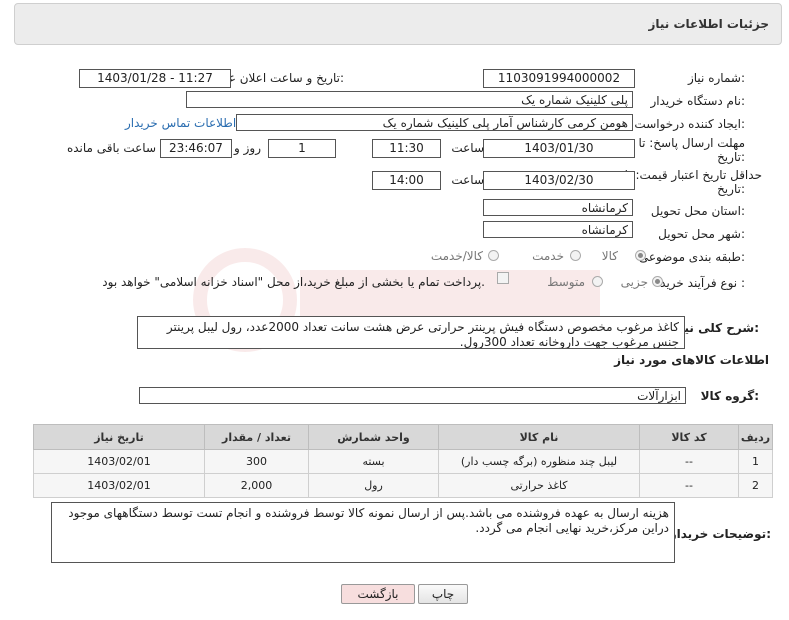  Describe the element at coordinates (689, 437) in the screenshot. I see `col-code-header: کد کالا` at that location.